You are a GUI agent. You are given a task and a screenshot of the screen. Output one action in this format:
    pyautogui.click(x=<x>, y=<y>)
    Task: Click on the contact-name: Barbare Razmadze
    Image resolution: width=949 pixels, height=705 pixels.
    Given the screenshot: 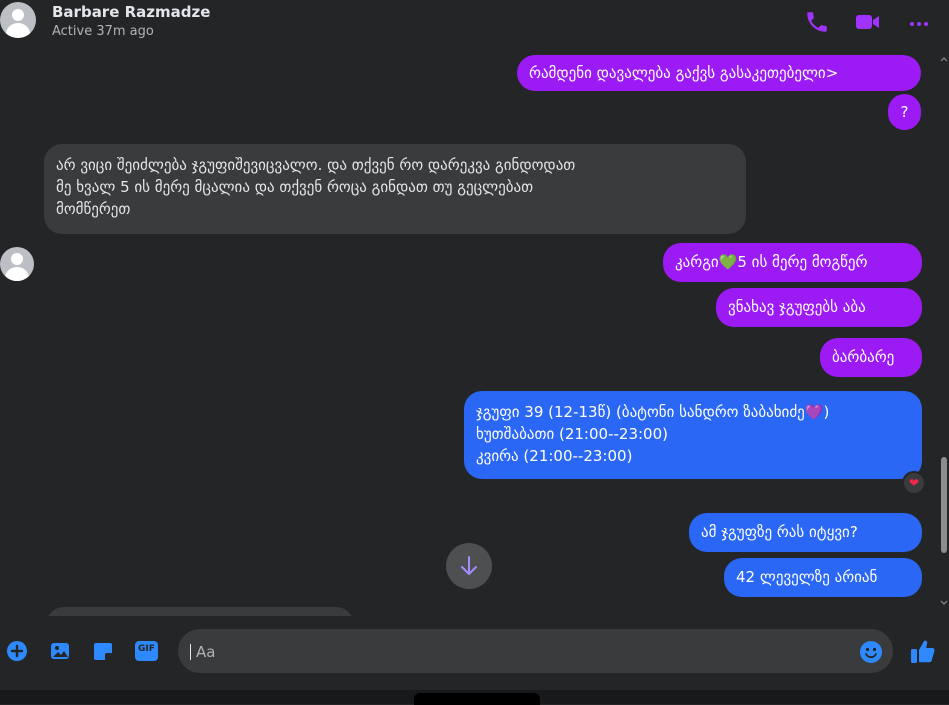 What is the action you would take?
    pyautogui.click(x=131, y=12)
    